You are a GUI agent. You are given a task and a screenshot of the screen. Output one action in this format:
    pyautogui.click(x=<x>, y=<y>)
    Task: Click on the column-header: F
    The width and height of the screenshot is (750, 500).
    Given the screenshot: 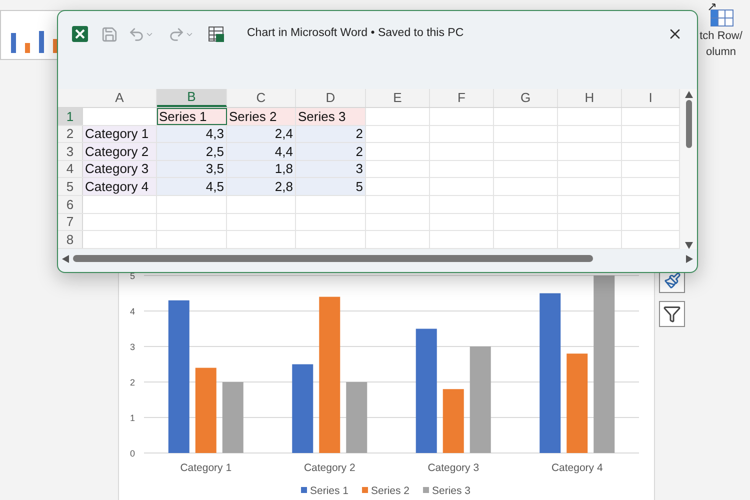 What is the action you would take?
    pyautogui.click(x=462, y=98)
    